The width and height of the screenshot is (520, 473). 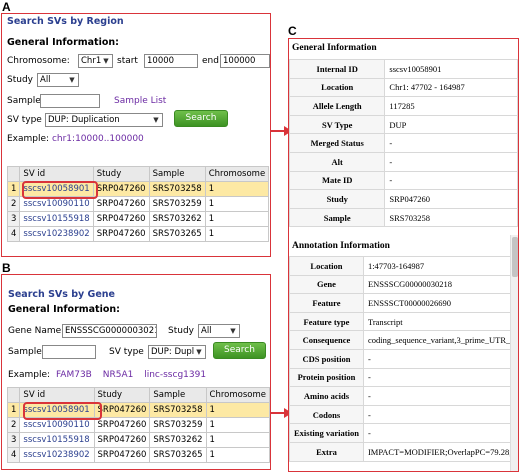 I want to click on info-value: Transcript, so click(x=440, y=321).